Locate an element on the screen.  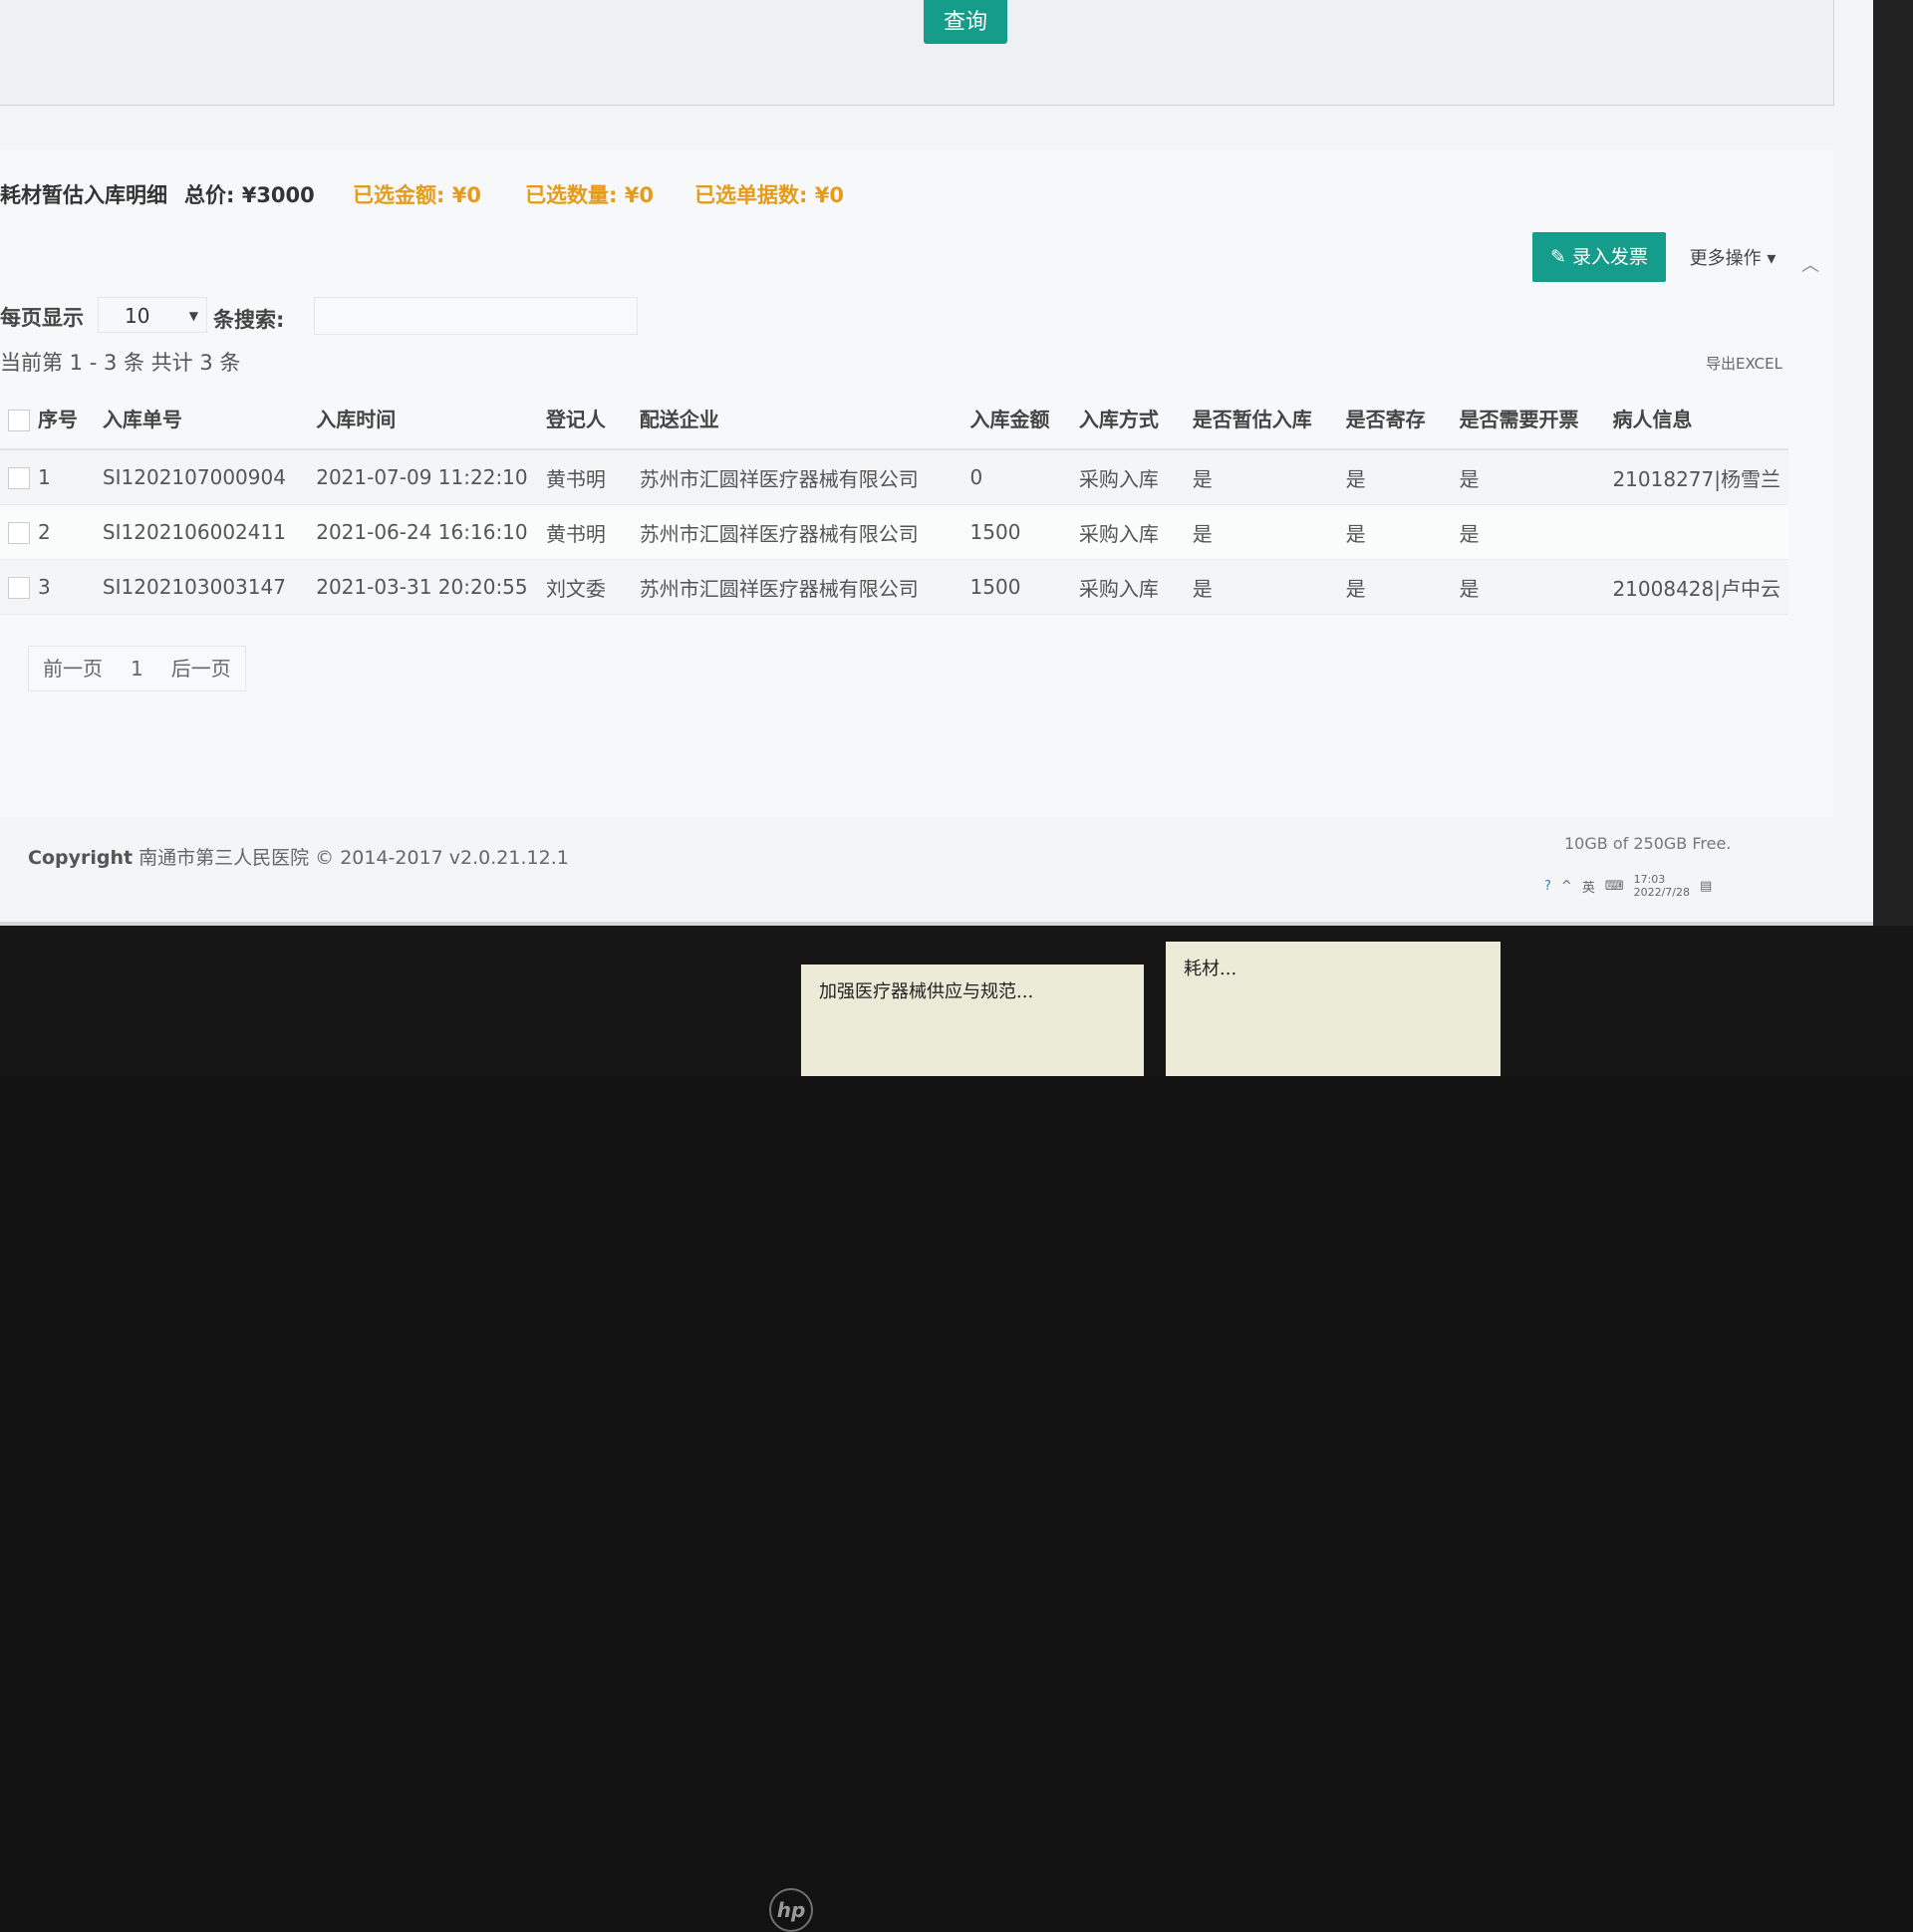
cell-patient: 21008428|卢中云 is located at coordinates (1696, 587).